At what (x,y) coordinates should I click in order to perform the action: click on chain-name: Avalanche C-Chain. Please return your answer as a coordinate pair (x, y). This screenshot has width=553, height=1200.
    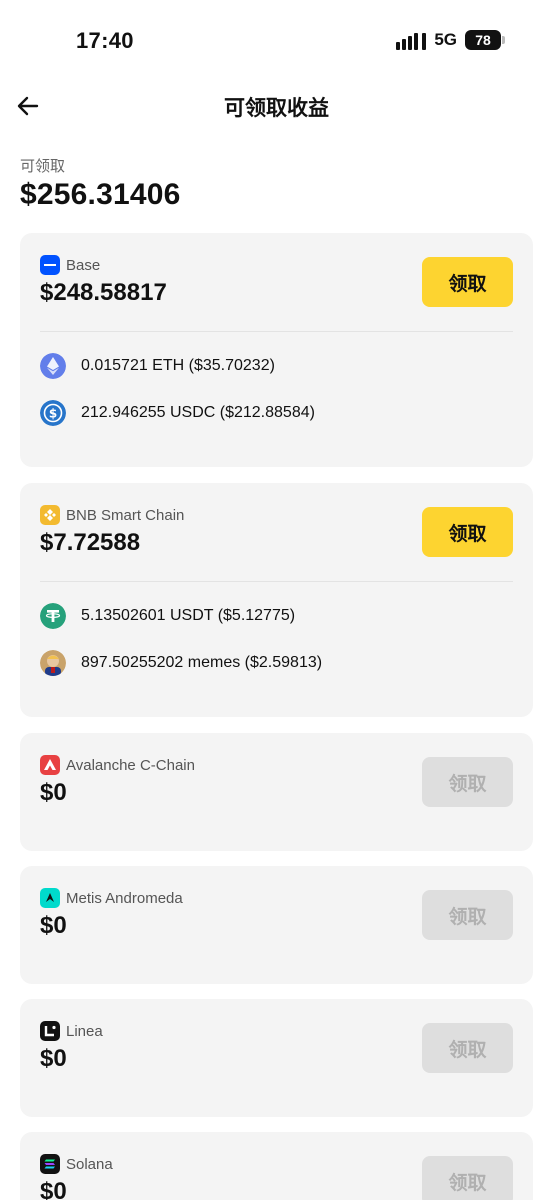
    Looking at the image, I should click on (130, 765).